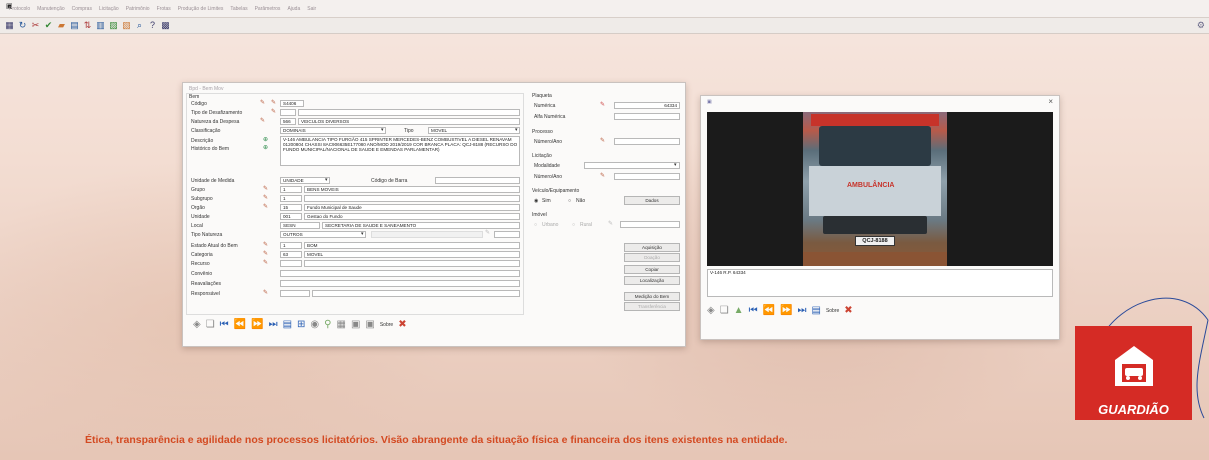 The image size is (1209, 460). What do you see at coordinates (412, 245) in the screenshot?
I see `estado-field: BOM` at bounding box center [412, 245].